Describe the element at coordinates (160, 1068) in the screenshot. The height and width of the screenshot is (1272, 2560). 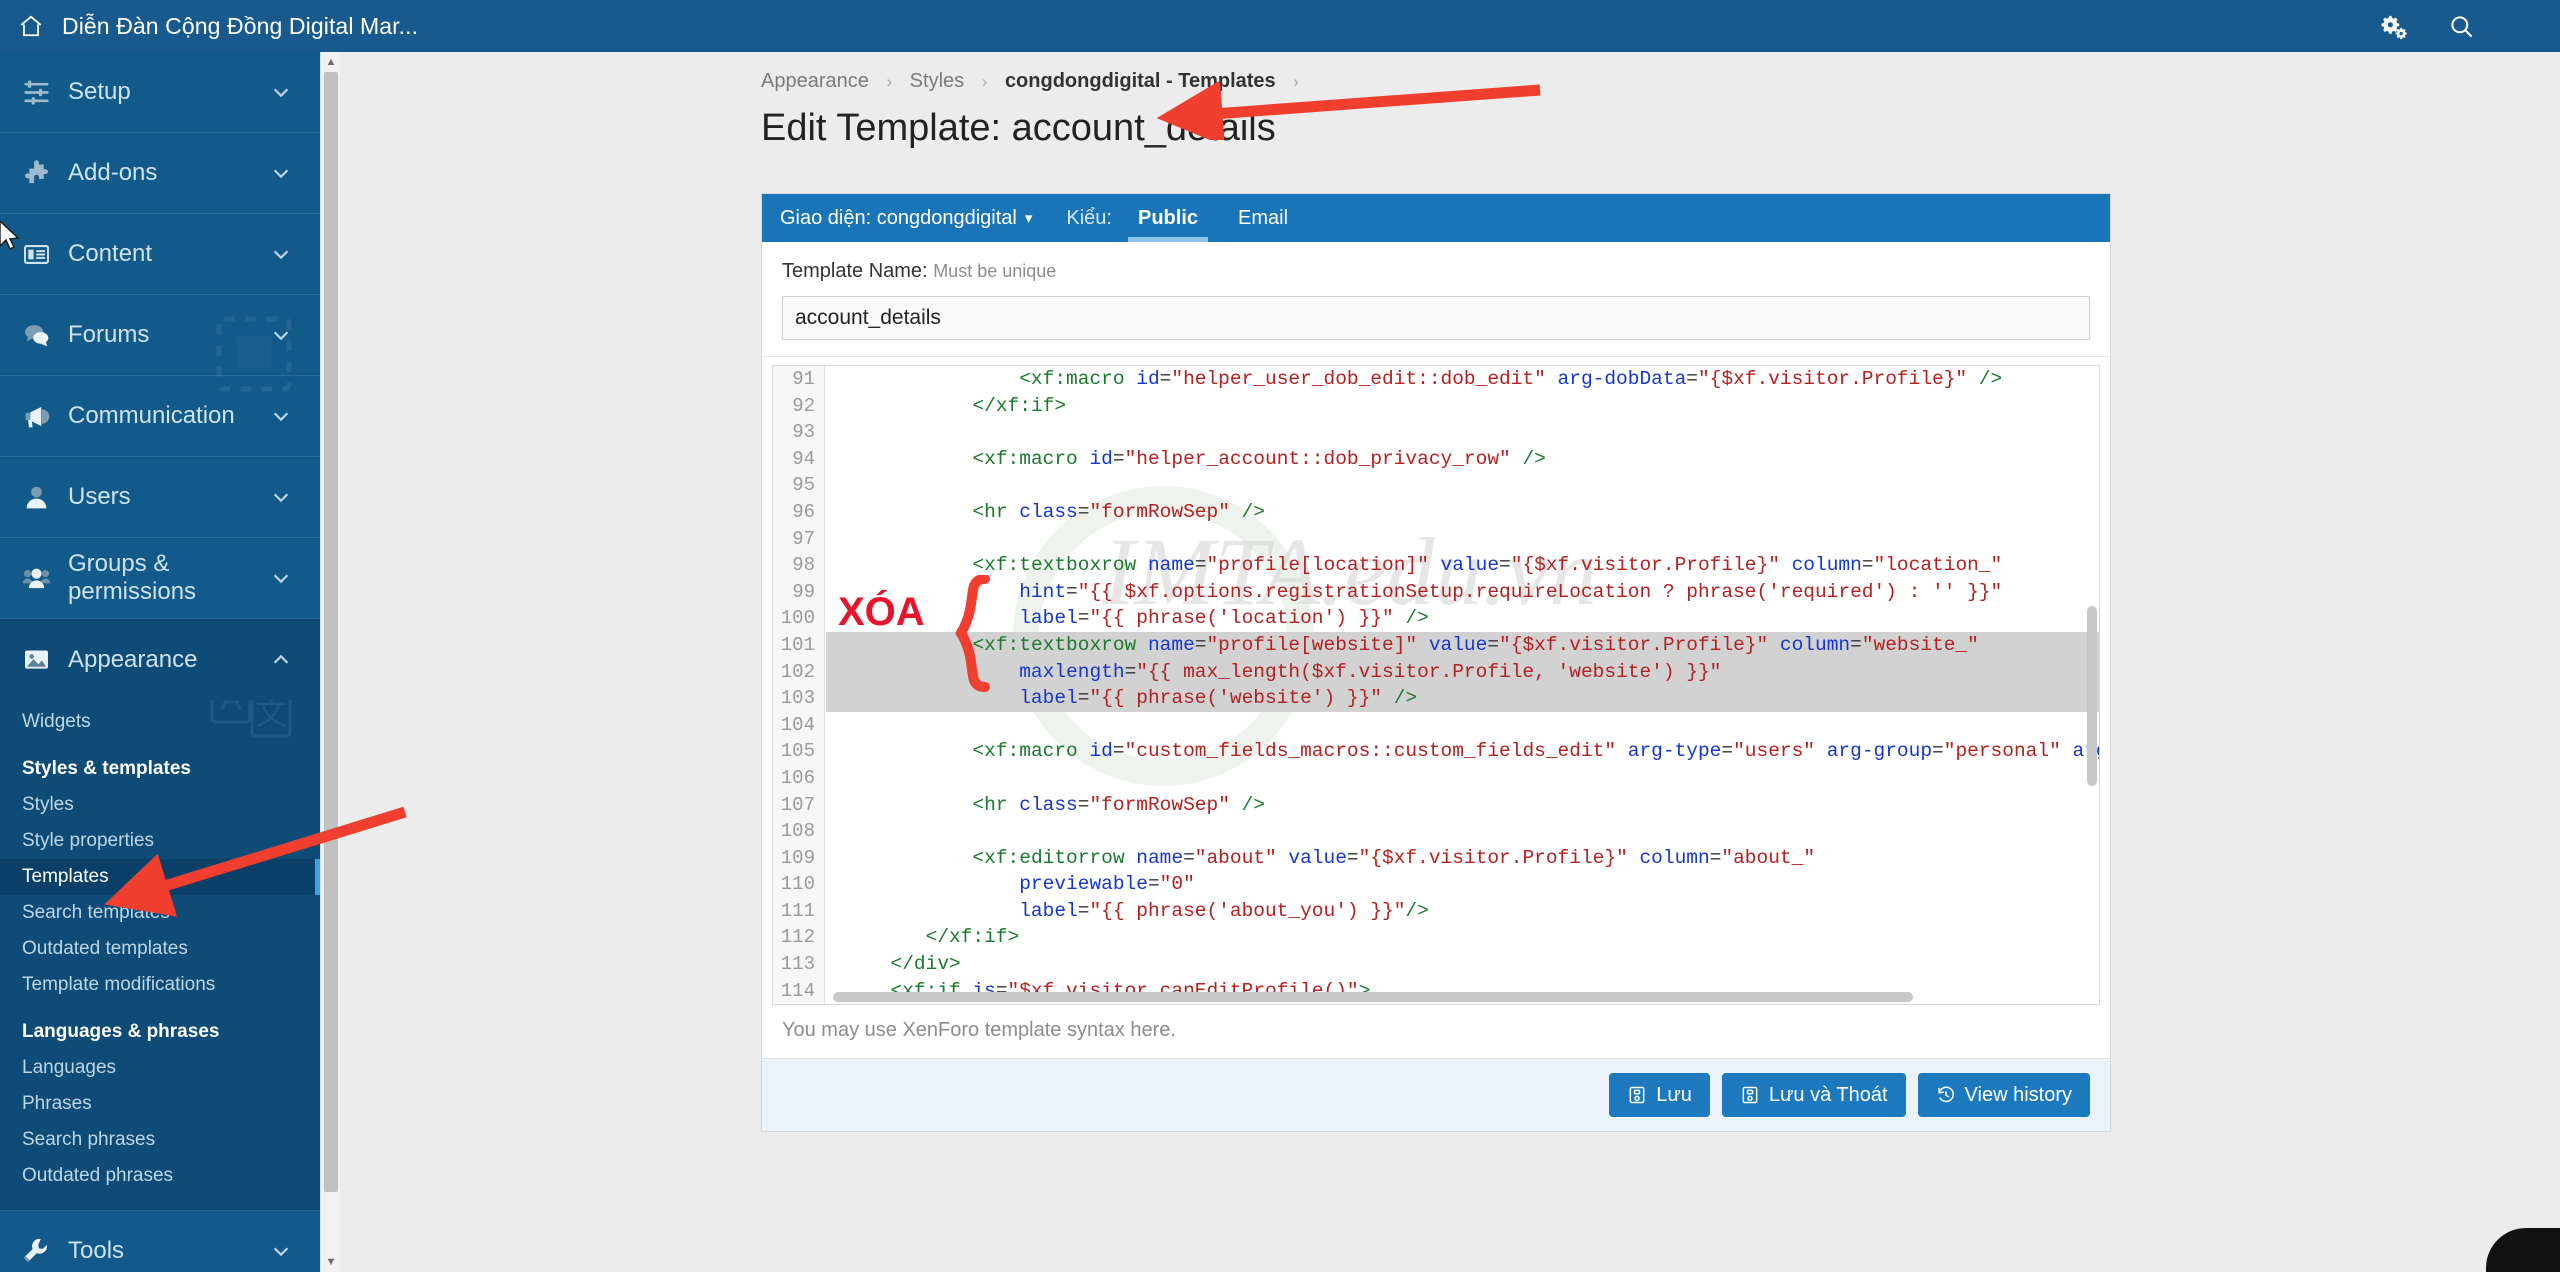
I see `sidebar-subitem-languages: Languages` at that location.